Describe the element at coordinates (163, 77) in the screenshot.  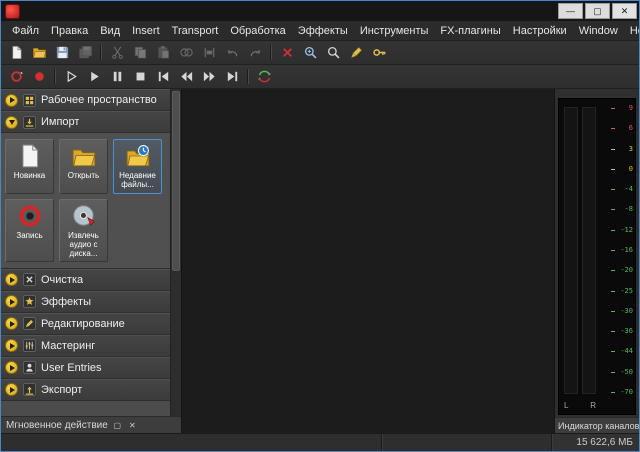
I see `go-to-start-button` at that location.